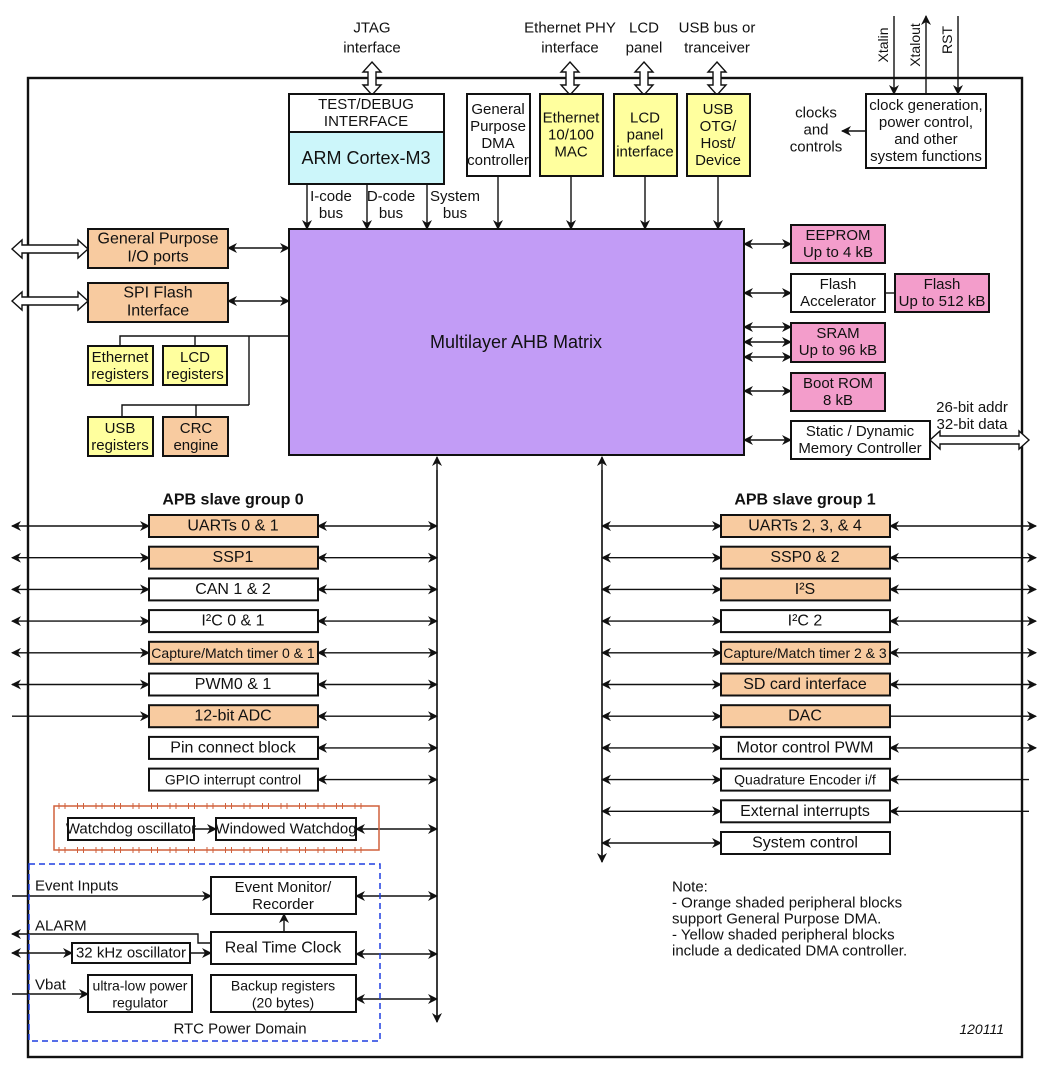 Image resolution: width=1048 pixels, height=1068 pixels. Describe the element at coordinates (571, 135) in the screenshot. I see `ethernet-mac-label-line: 10/100` at that location.